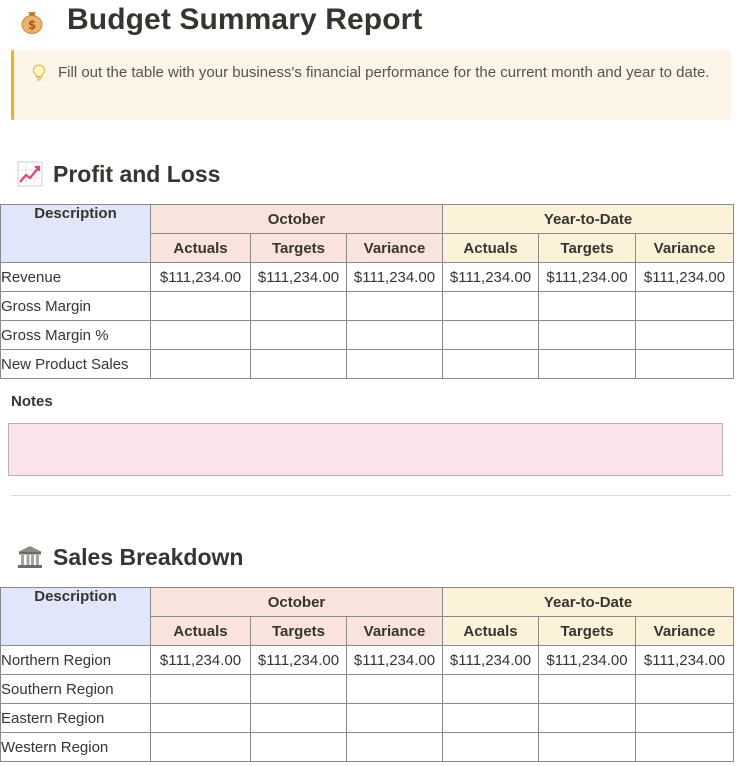  What do you see at coordinates (30, 174) in the screenshot?
I see `chart-increasing-icon` at bounding box center [30, 174].